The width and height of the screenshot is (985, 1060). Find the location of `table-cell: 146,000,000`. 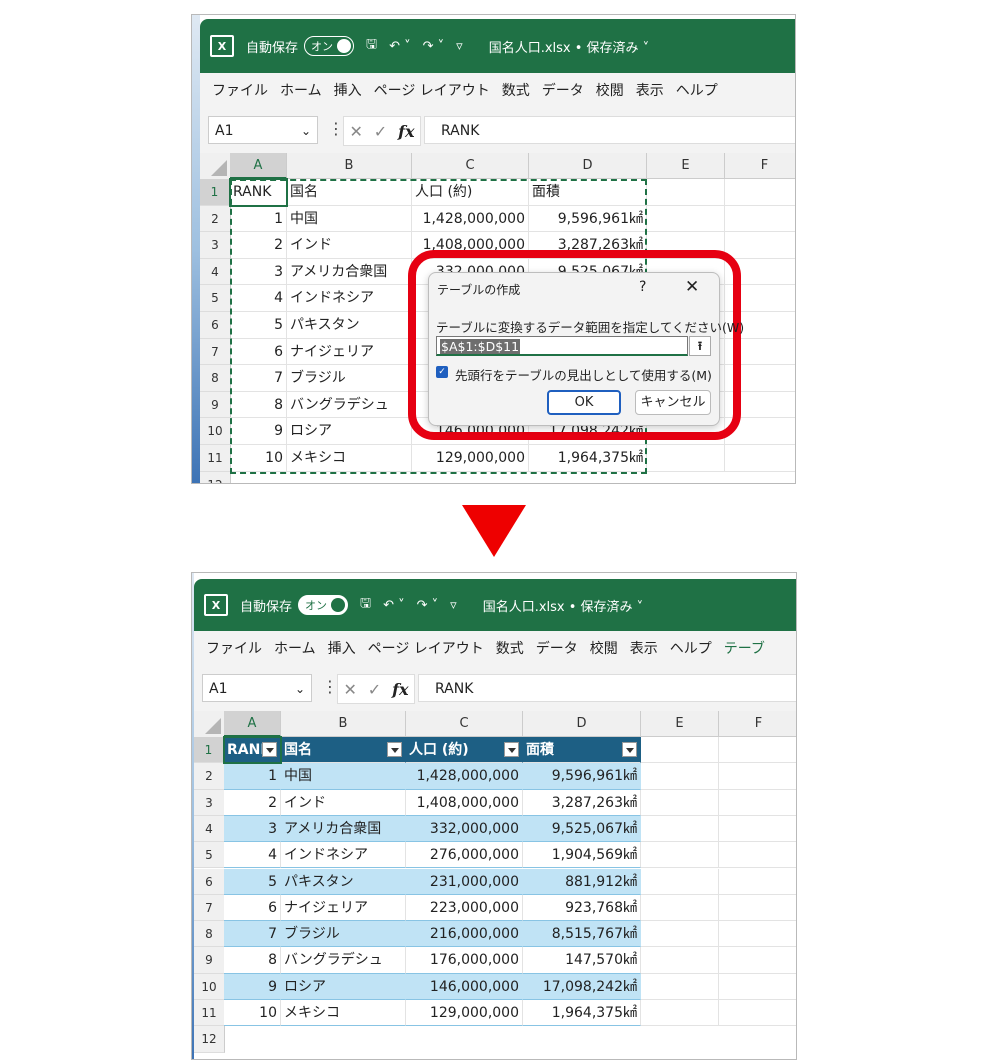

table-cell: 146,000,000 is located at coordinates (464, 986).